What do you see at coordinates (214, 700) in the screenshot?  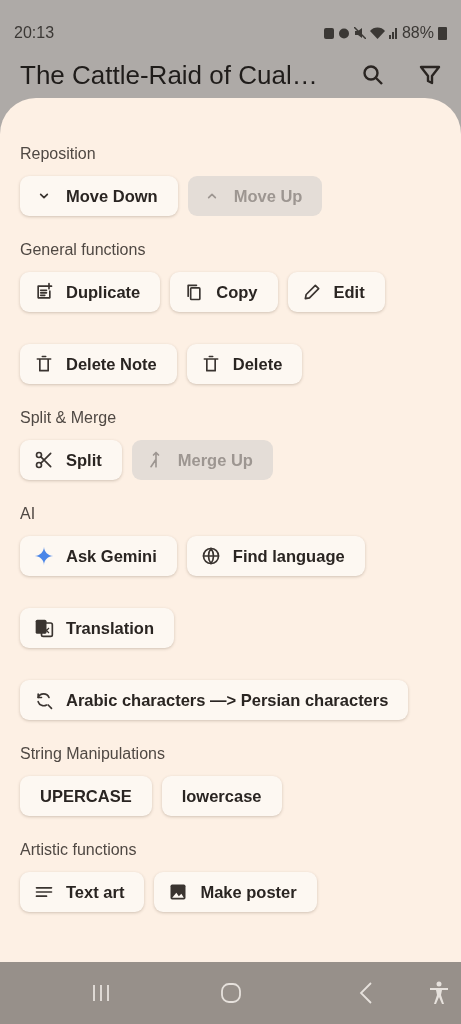 I see `action-chip: Arabic characters —> Persian characters` at bounding box center [214, 700].